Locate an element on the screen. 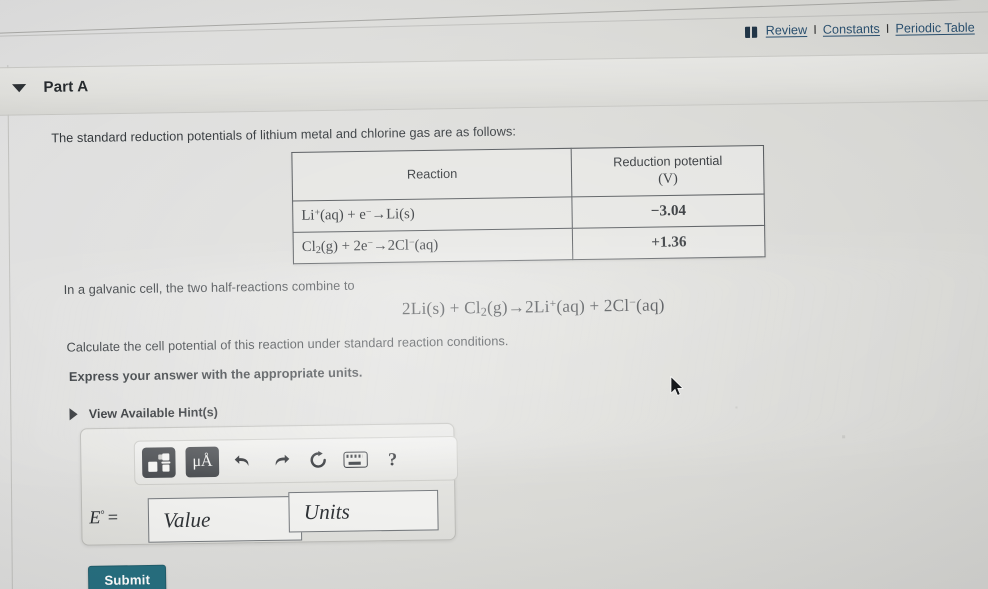  part-header: Part A is located at coordinates (50, 87).